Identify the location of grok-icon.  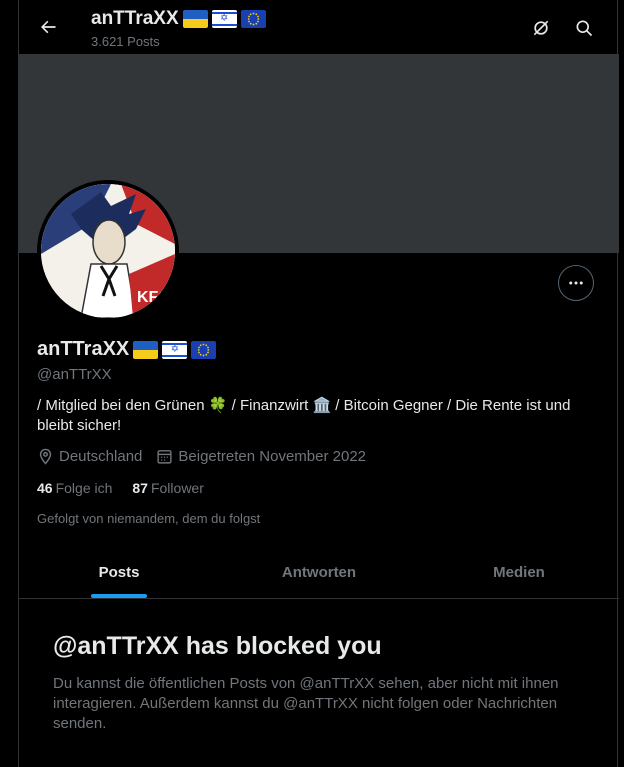
(541, 28).